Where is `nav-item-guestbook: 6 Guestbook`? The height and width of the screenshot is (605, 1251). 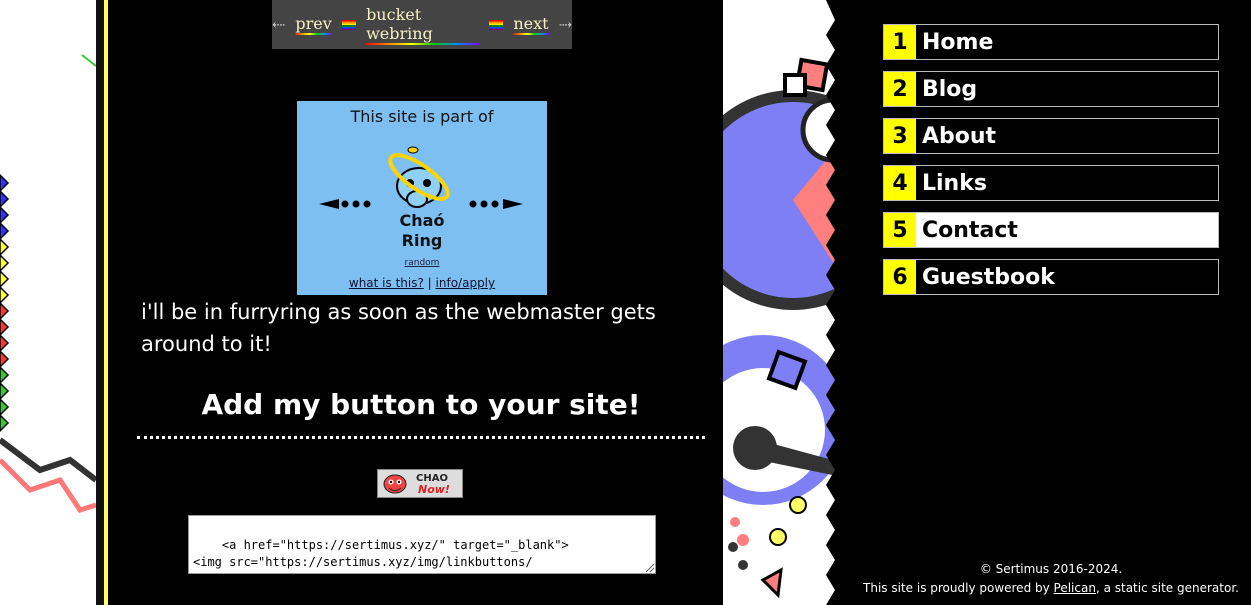 nav-item-guestbook: 6 Guestbook is located at coordinates (1051, 277).